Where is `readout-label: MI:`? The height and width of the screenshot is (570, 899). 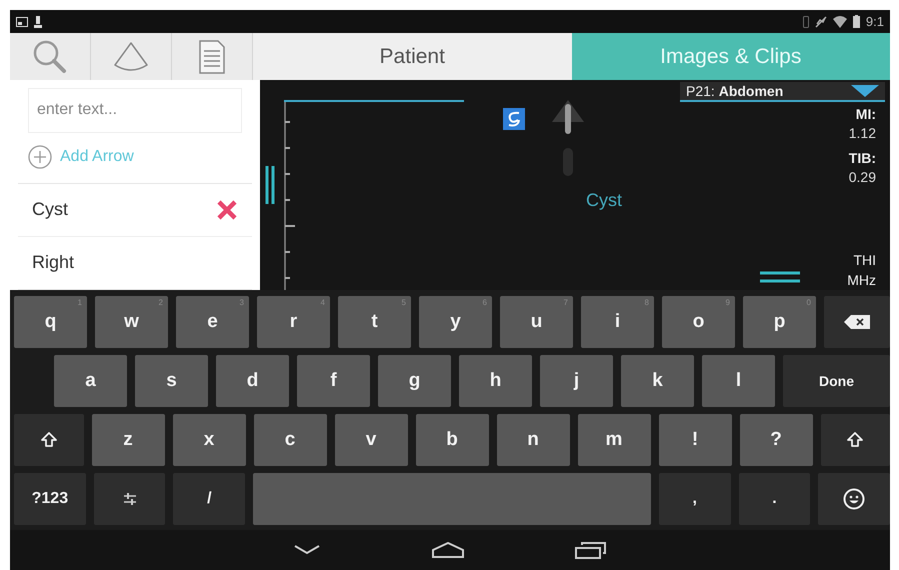 readout-label: MI: is located at coordinates (866, 114).